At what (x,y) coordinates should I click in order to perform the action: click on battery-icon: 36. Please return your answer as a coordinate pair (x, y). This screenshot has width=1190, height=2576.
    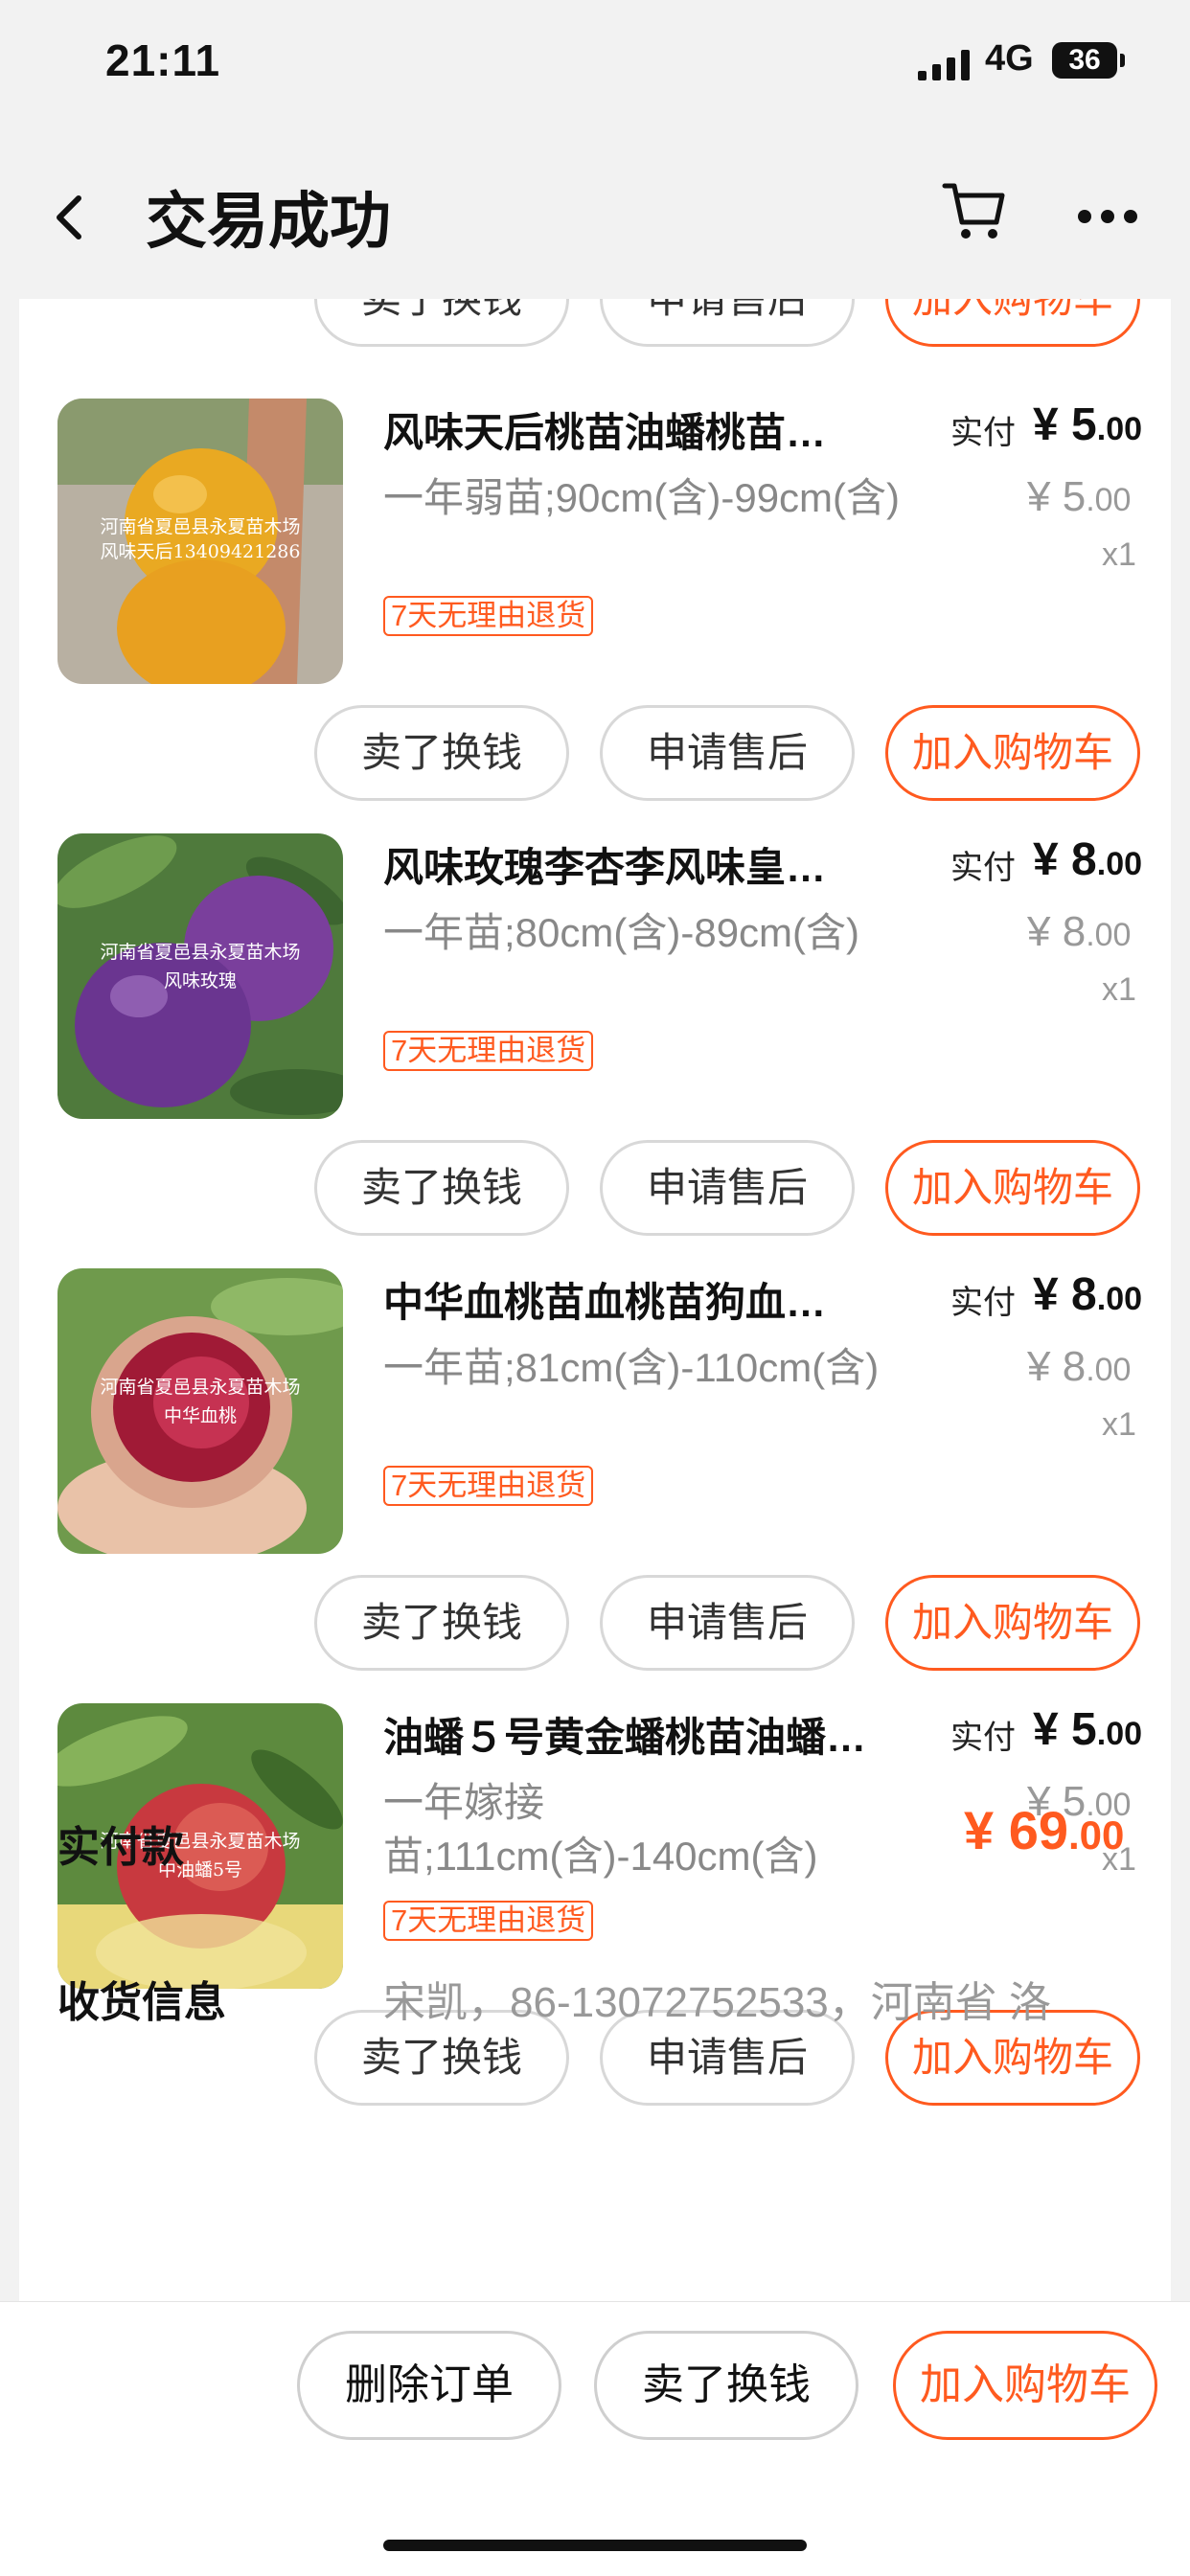
    Looking at the image, I should click on (1089, 60).